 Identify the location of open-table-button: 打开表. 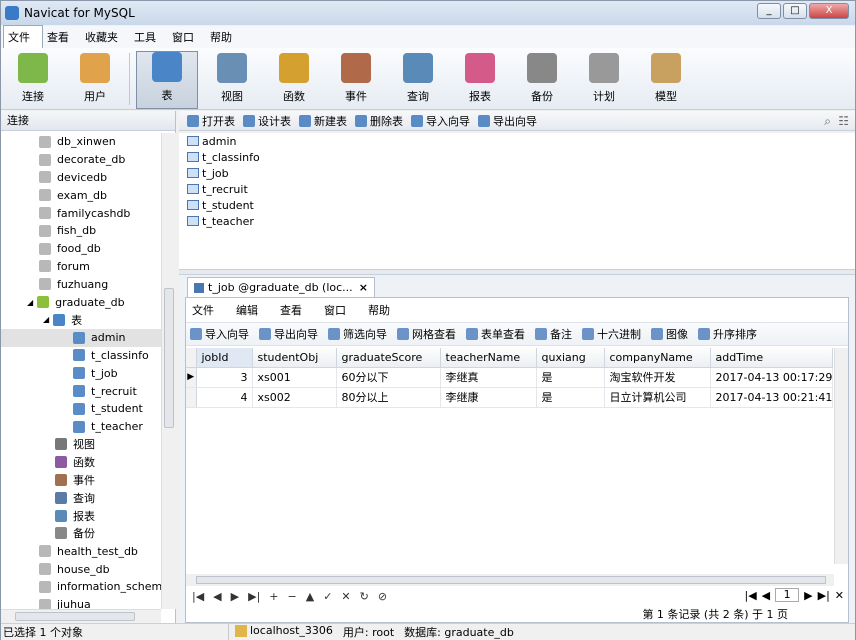
(211, 121).